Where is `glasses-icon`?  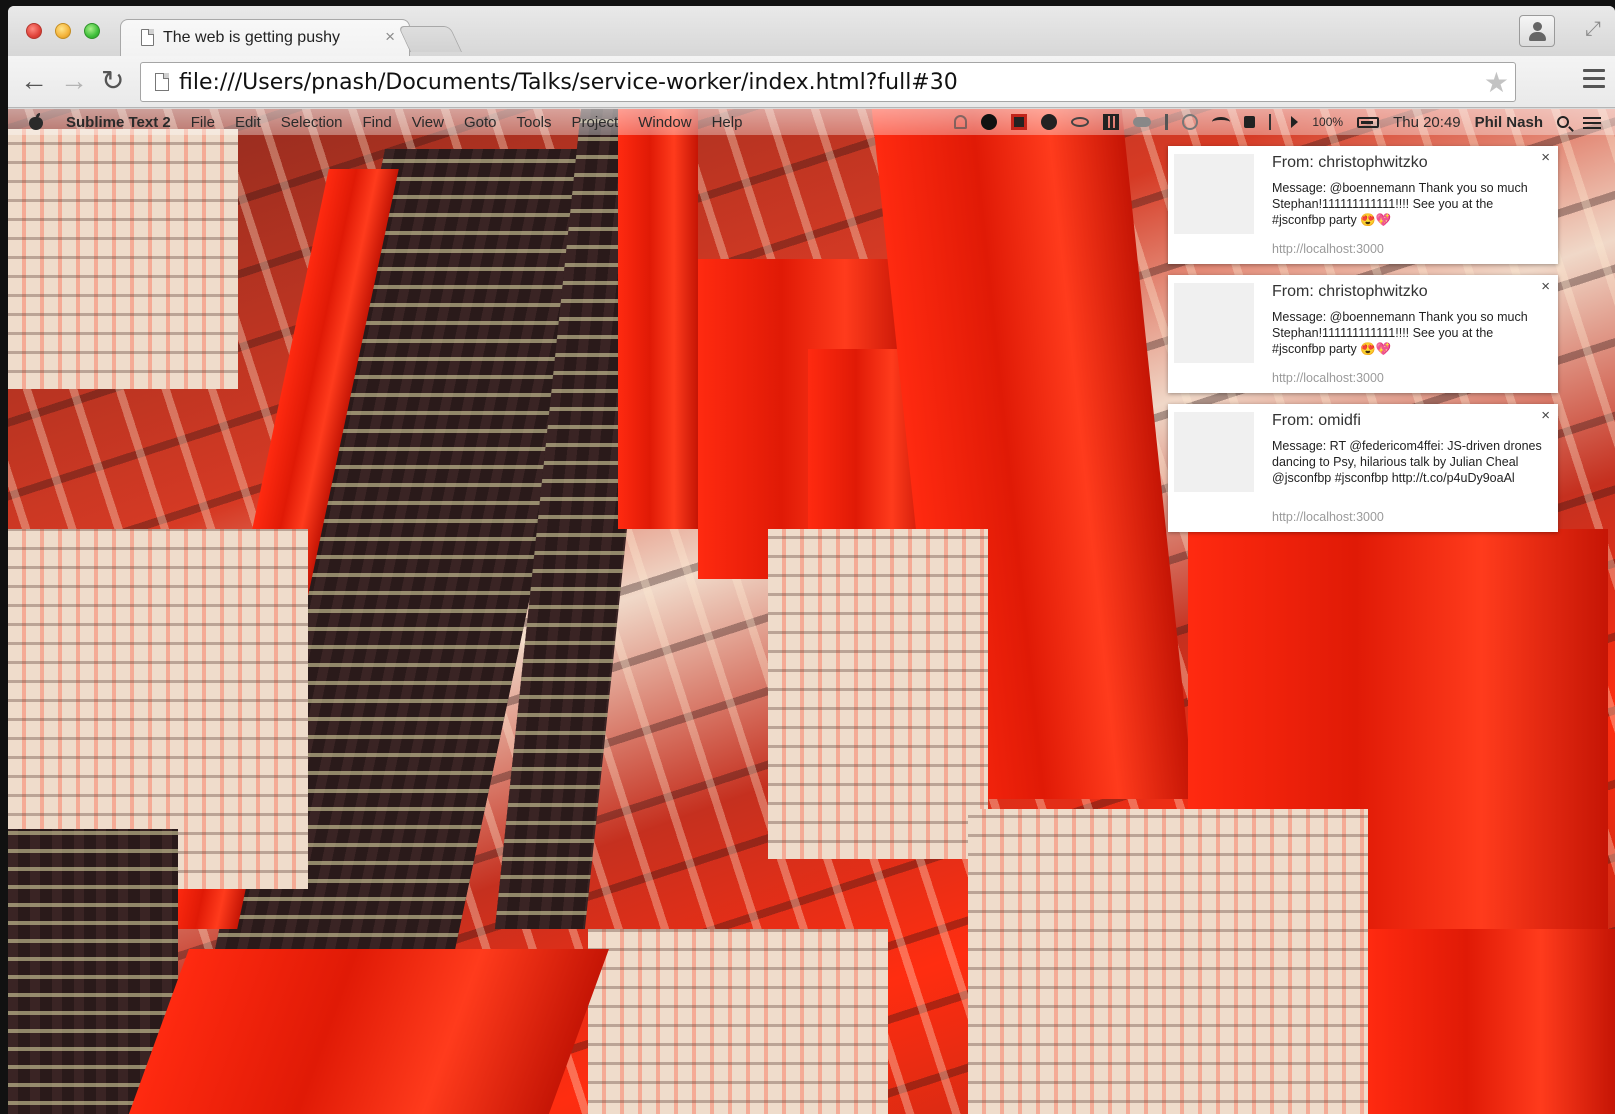 glasses-icon is located at coordinates (1080, 122).